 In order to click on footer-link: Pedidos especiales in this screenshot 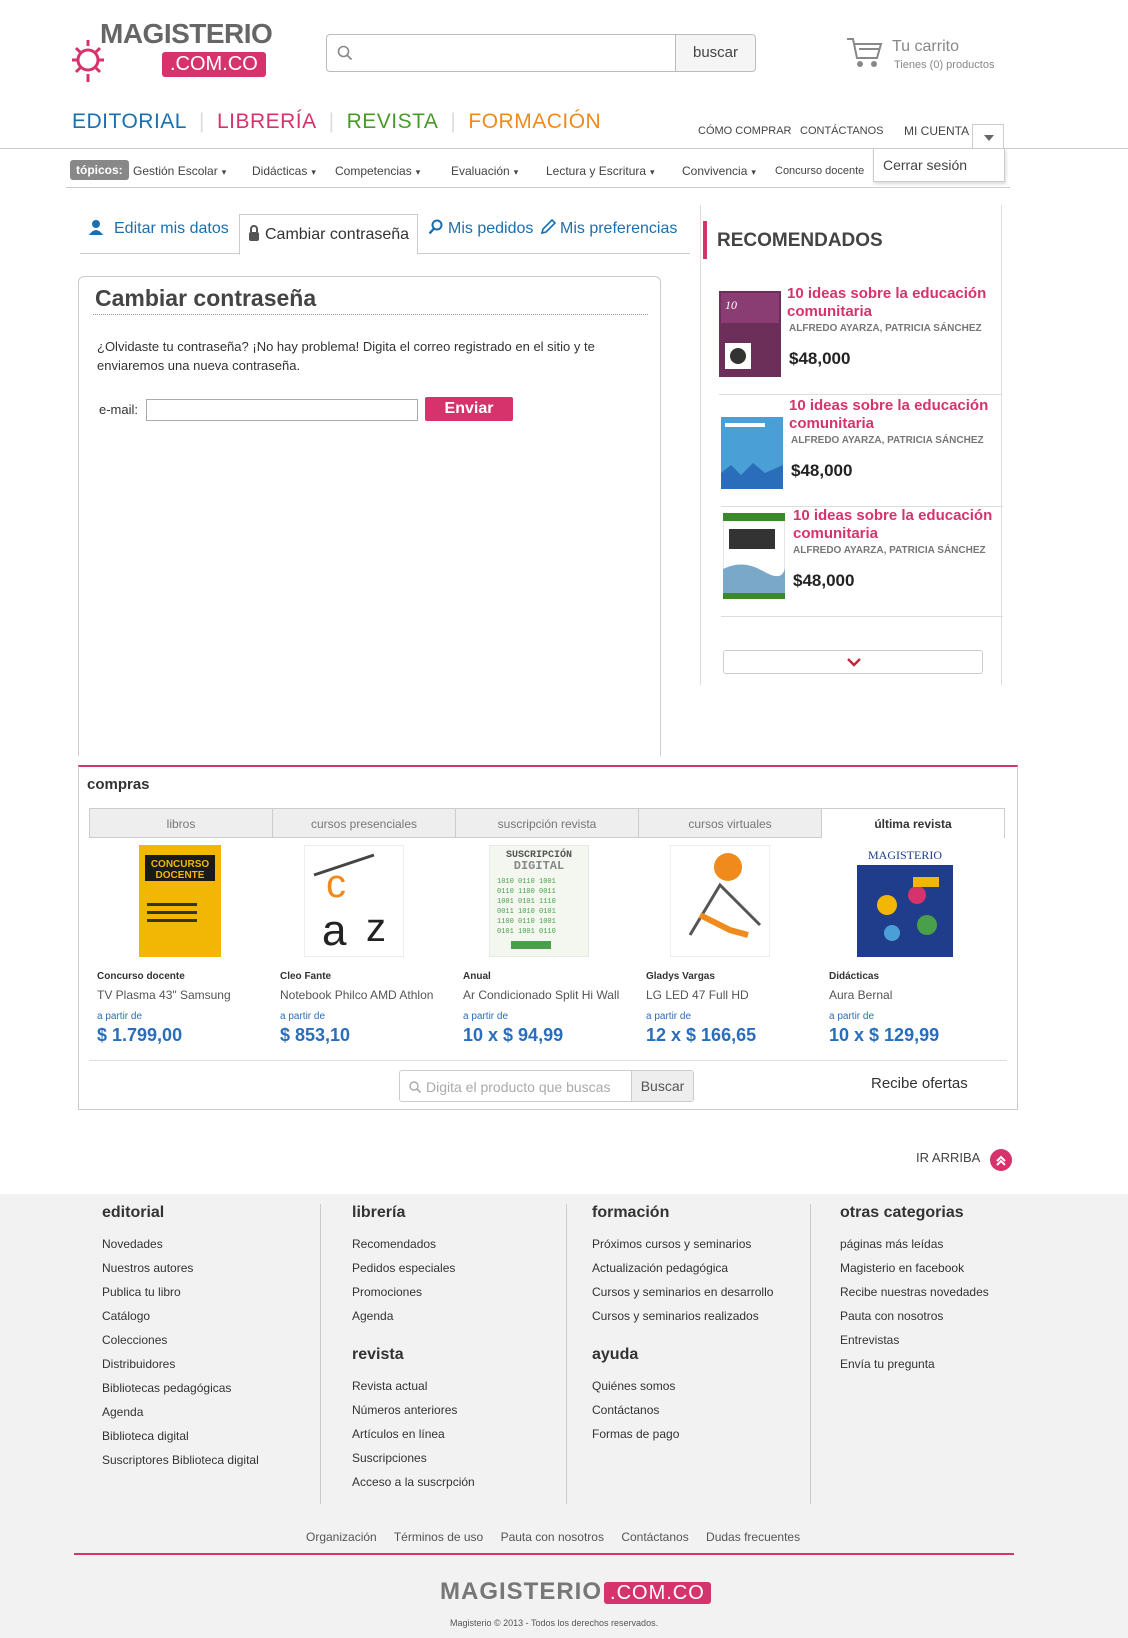, I will do `click(413, 1268)`.